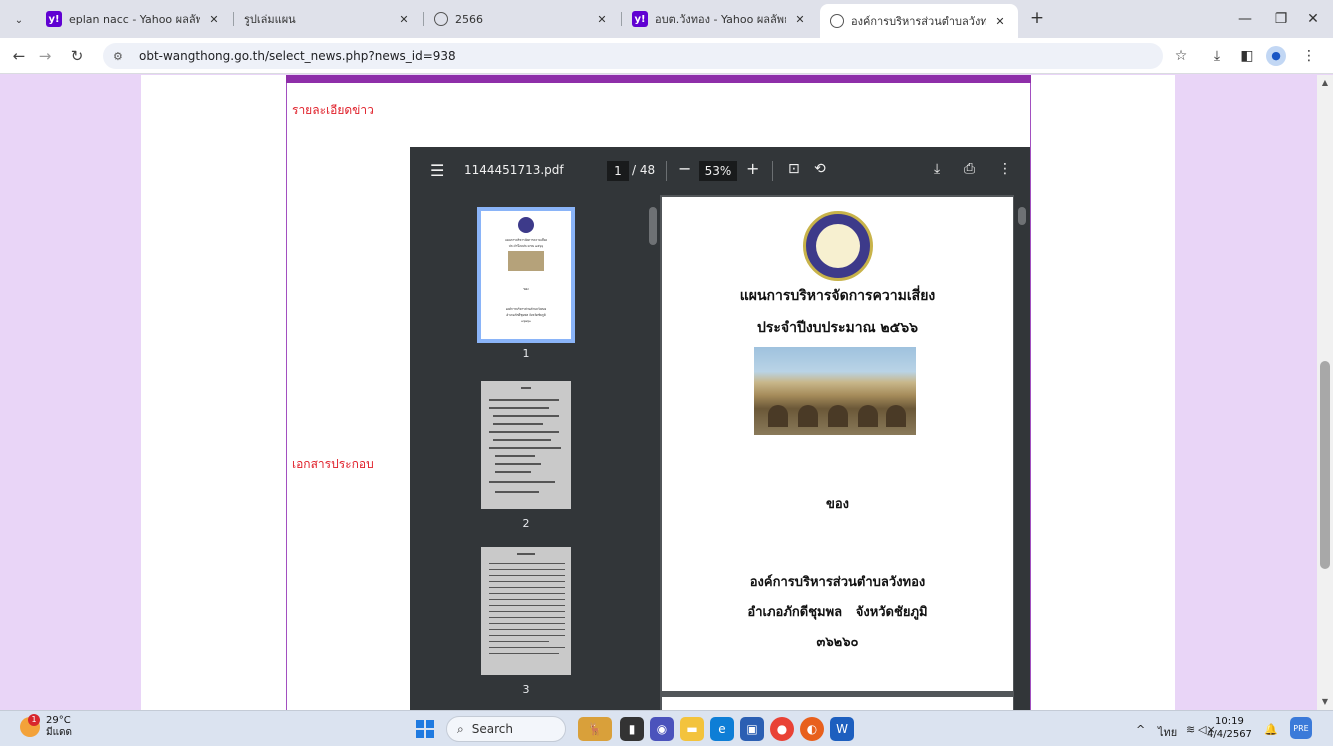 This screenshot has width=1333, height=746. I want to click on windows-start-icon, so click(425, 729).